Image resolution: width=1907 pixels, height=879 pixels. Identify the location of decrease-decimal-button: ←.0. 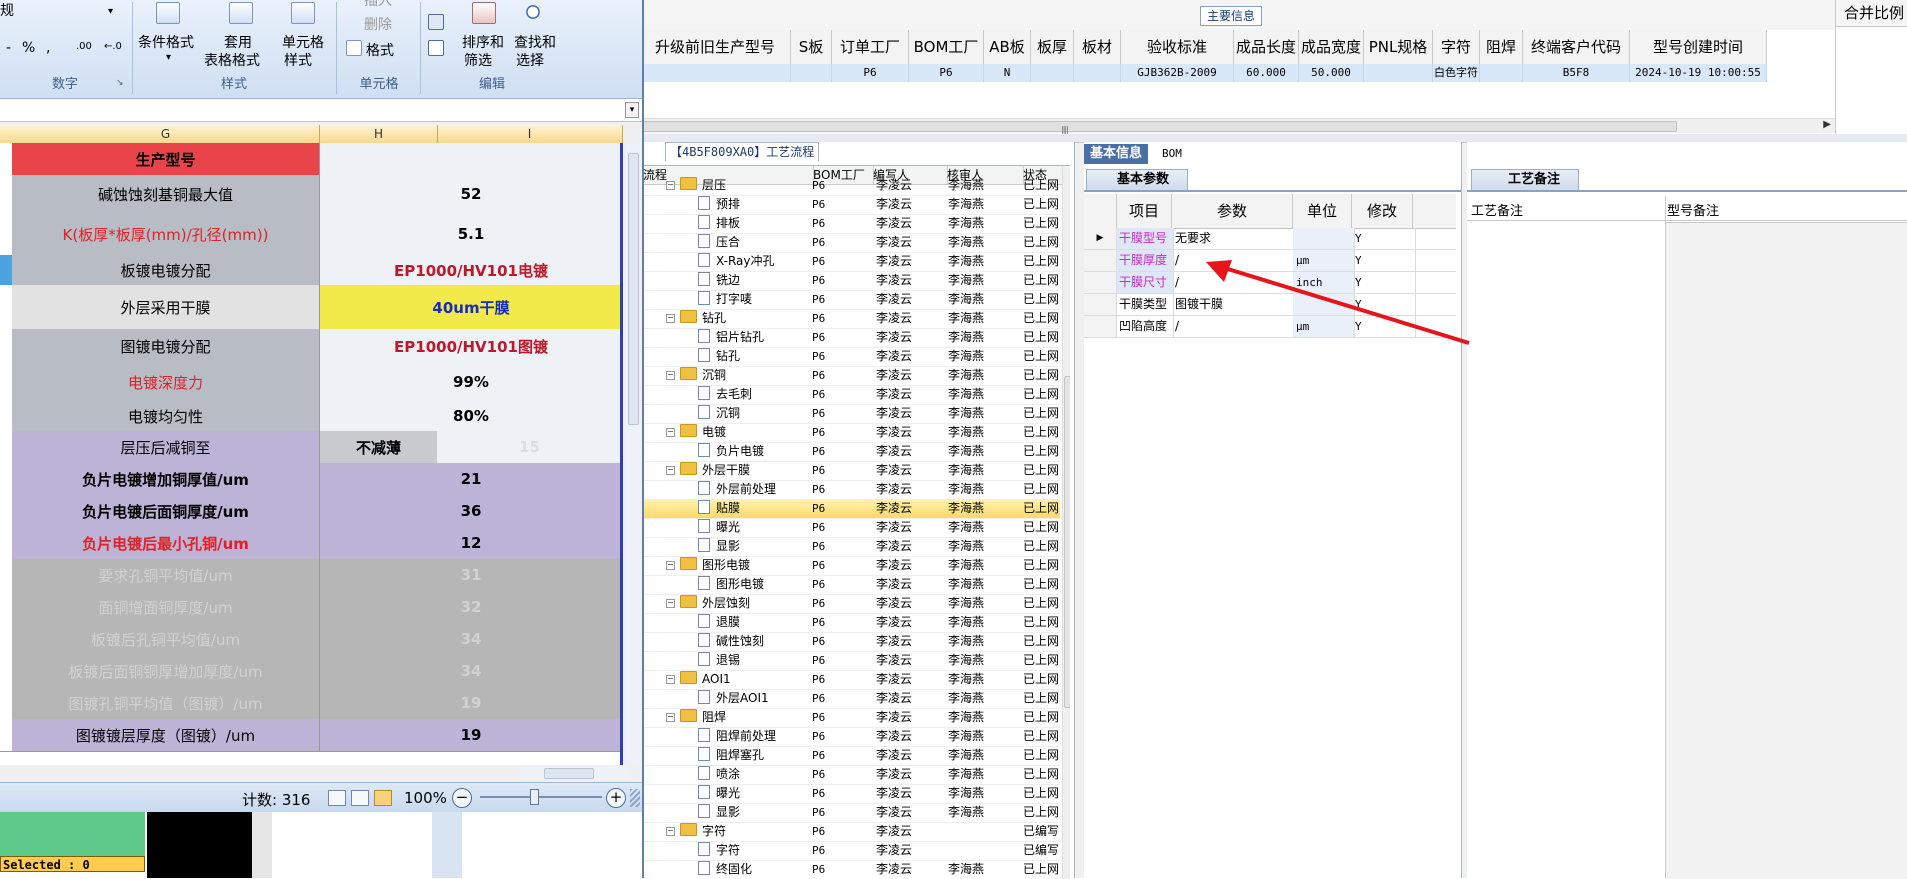
(113, 46).